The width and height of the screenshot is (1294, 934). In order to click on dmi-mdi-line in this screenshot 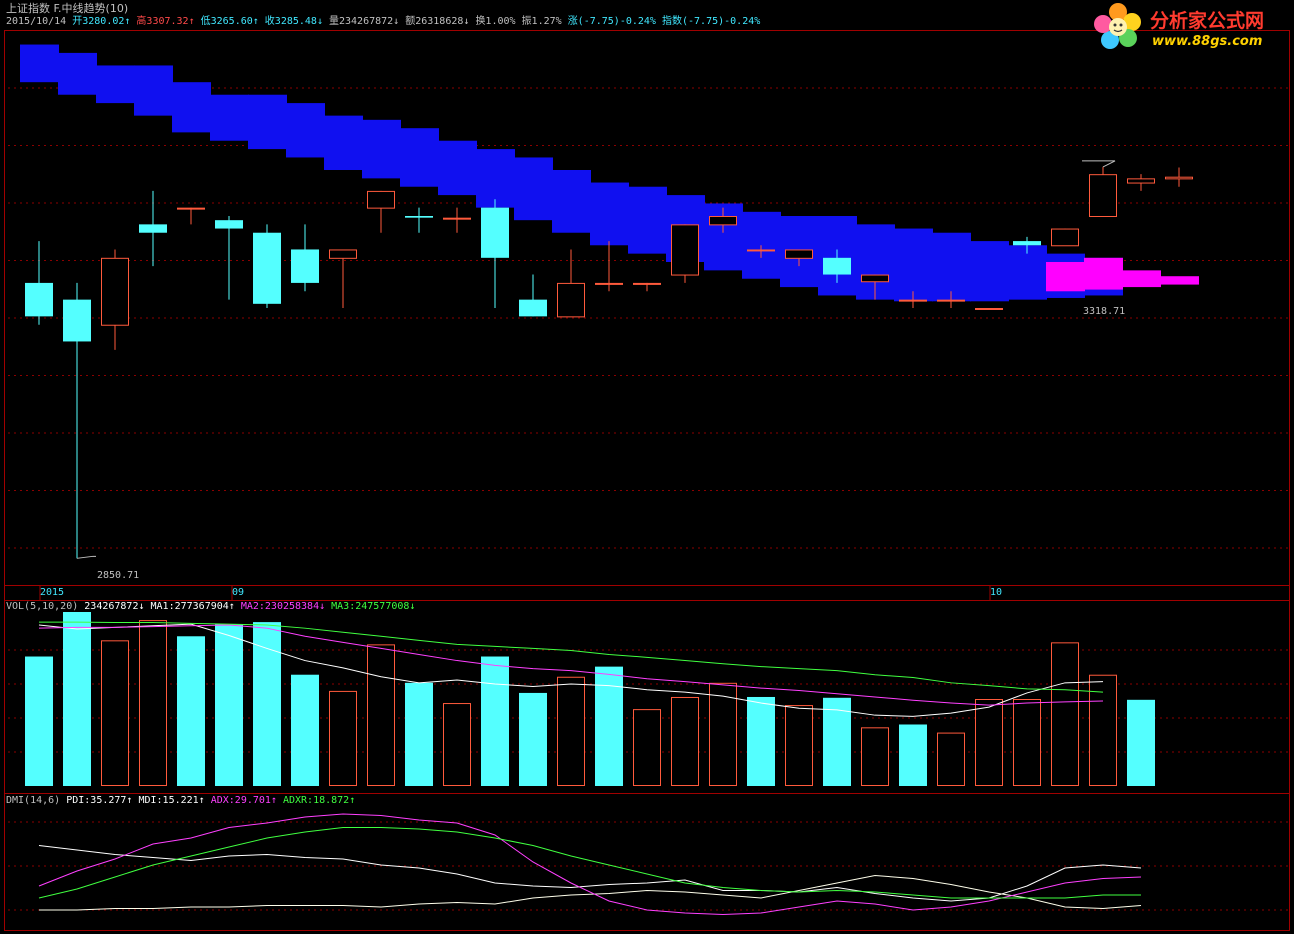, I will do `click(590, 892)`.